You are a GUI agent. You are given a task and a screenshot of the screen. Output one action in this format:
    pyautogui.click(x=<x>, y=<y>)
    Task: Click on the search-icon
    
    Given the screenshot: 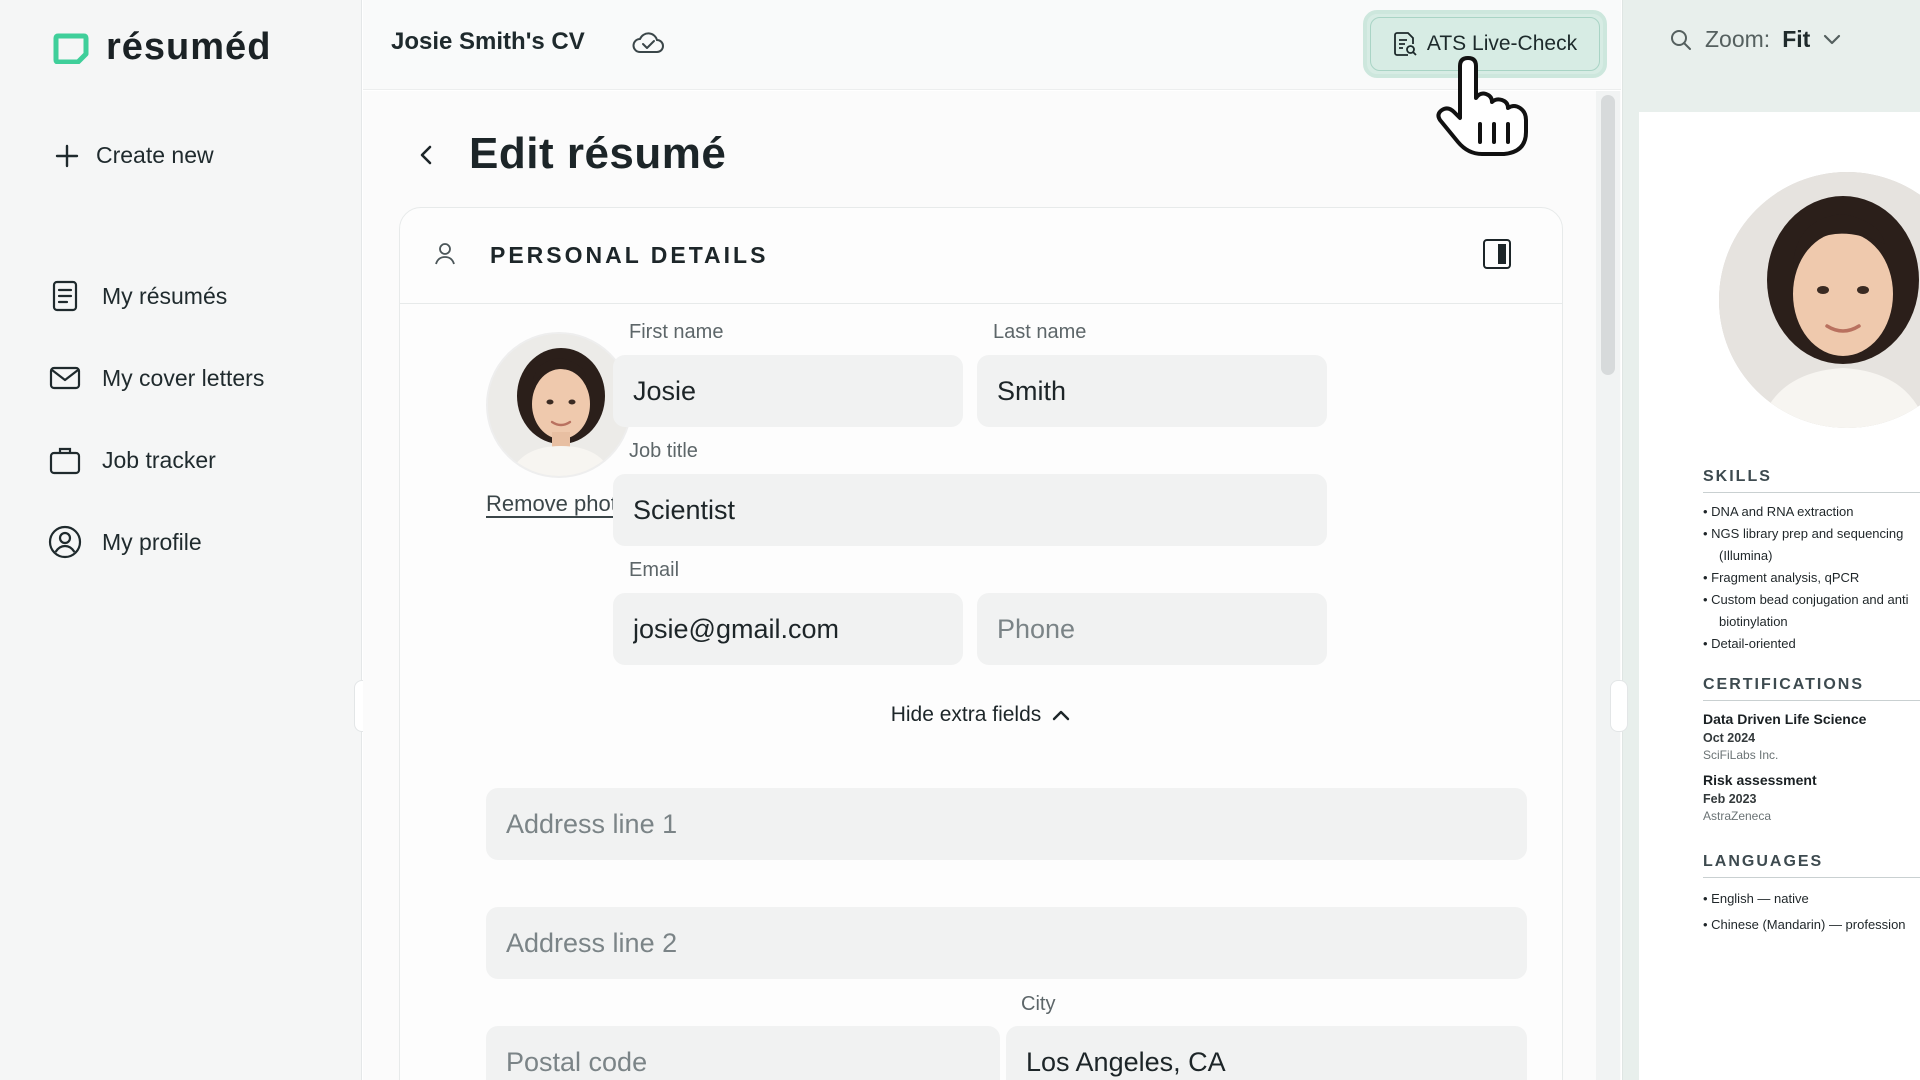 What is the action you would take?
    pyautogui.click(x=1681, y=39)
    